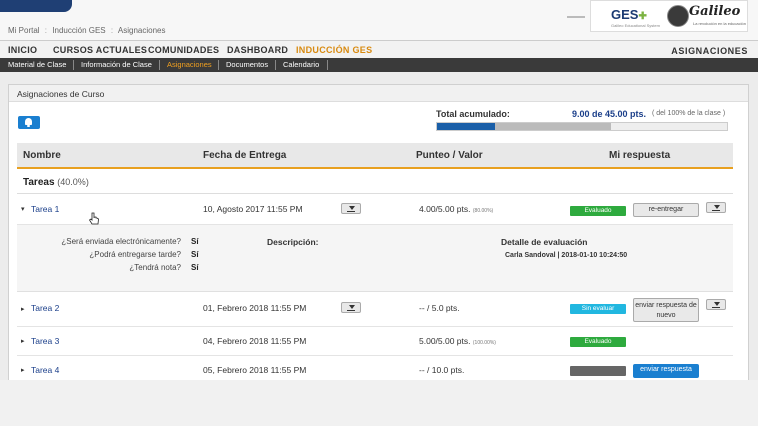 The height and width of the screenshot is (426, 758). I want to click on nav-dashboard: DASHBOARD, so click(257, 50).